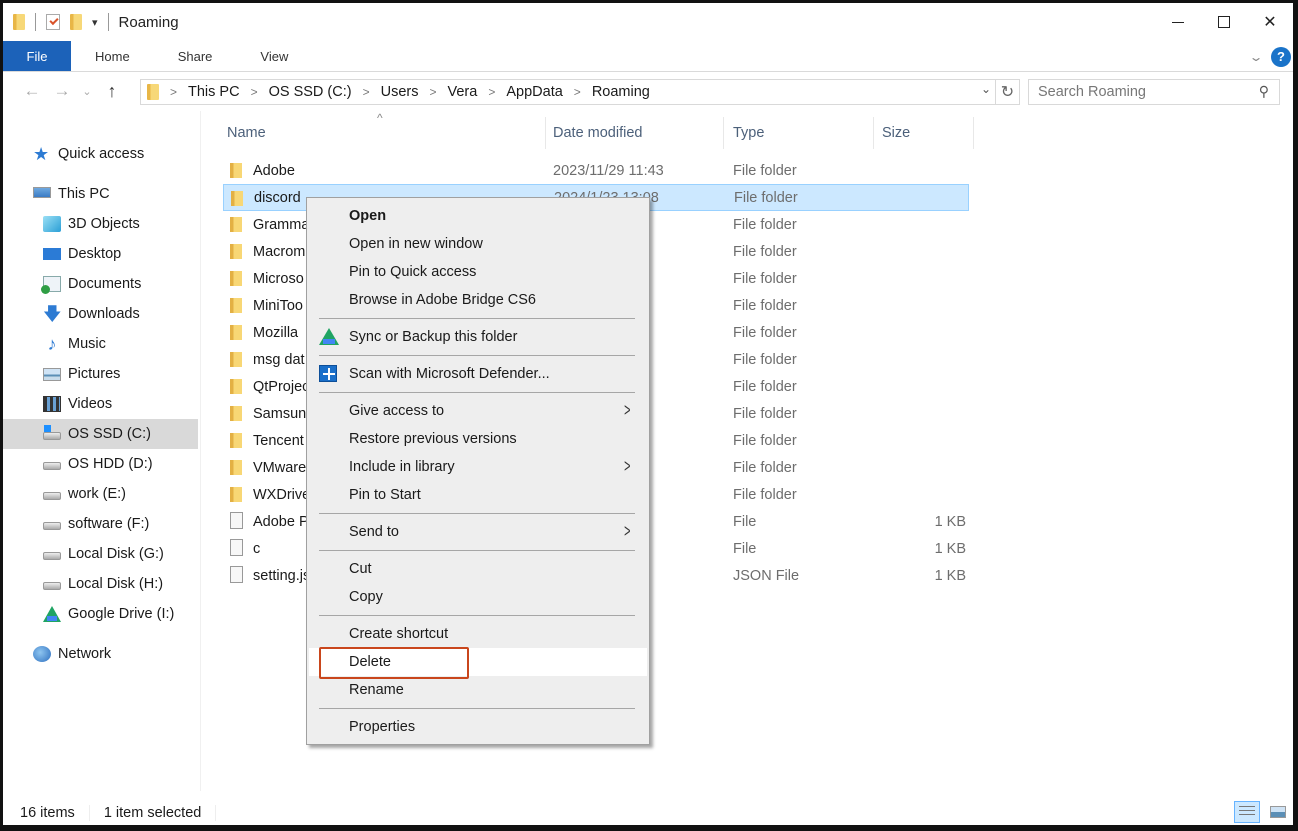 This screenshot has height=831, width=1298. Describe the element at coordinates (478, 337) in the screenshot. I see `menu-item-sync-or-backup-this-folder: Sync or Backup this folder` at that location.